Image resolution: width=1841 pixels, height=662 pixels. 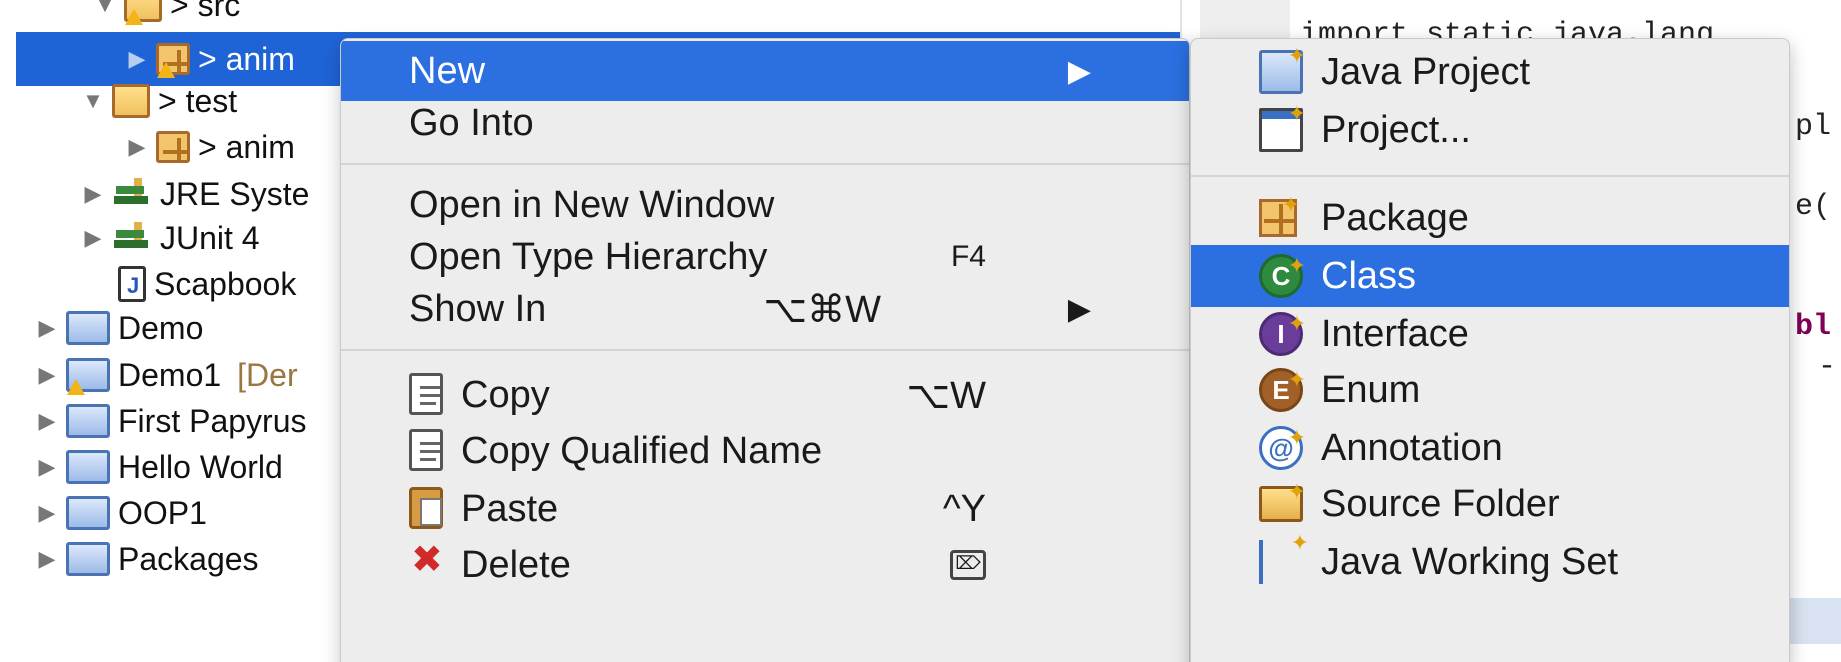 I want to click on code-keyword: bl, so click(x=1813, y=327).